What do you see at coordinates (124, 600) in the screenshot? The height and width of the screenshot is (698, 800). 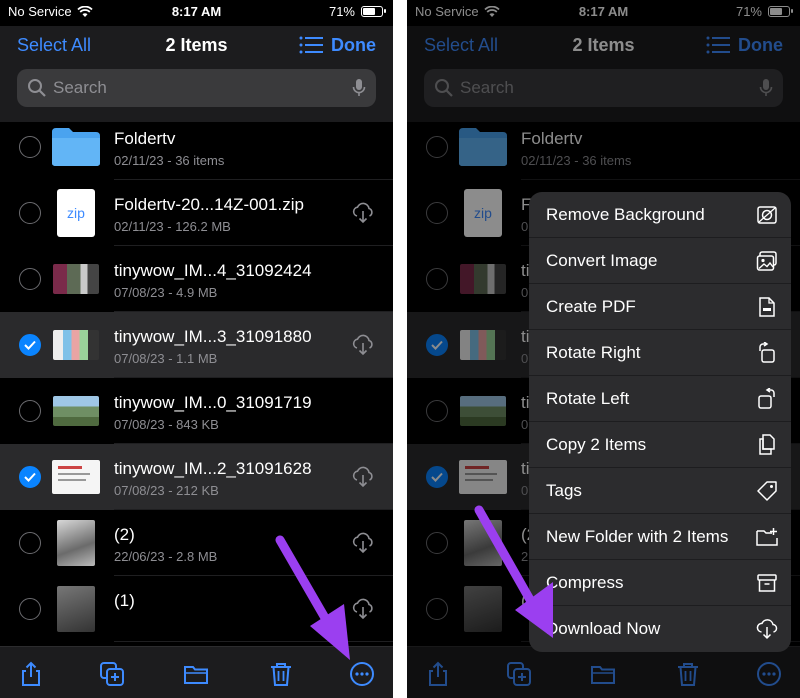 I see `file-name: (1)` at bounding box center [124, 600].